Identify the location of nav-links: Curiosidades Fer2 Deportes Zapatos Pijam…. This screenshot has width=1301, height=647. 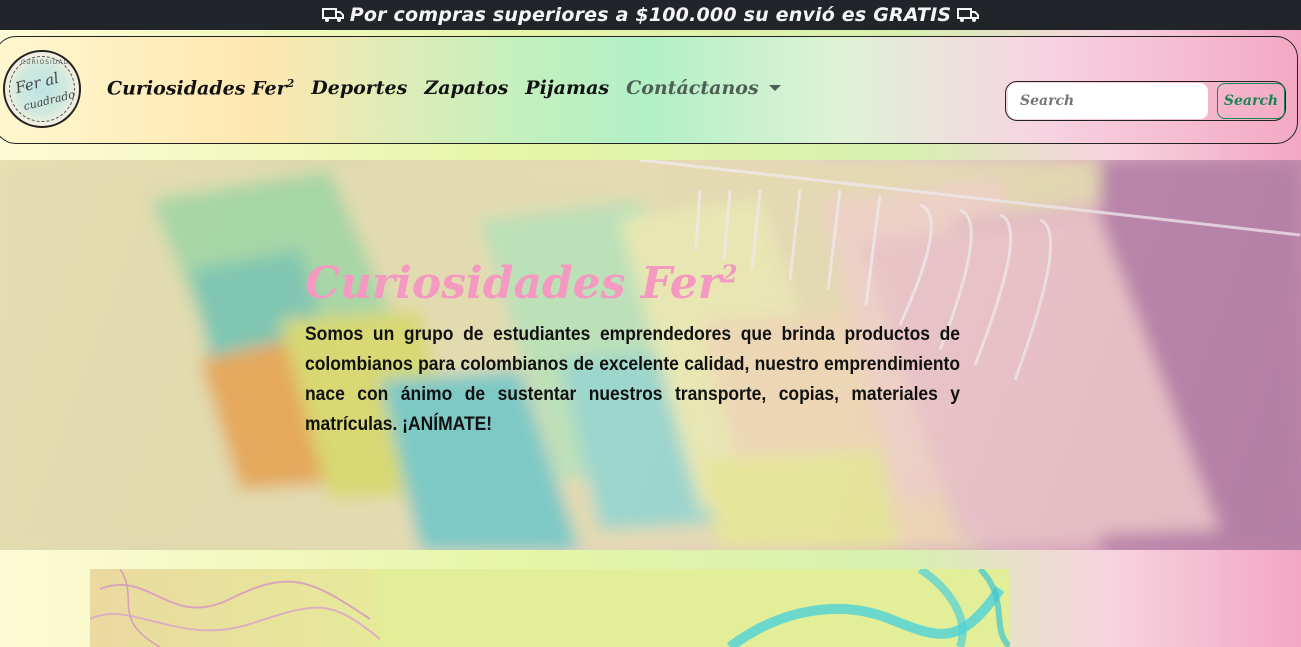
(444, 88).